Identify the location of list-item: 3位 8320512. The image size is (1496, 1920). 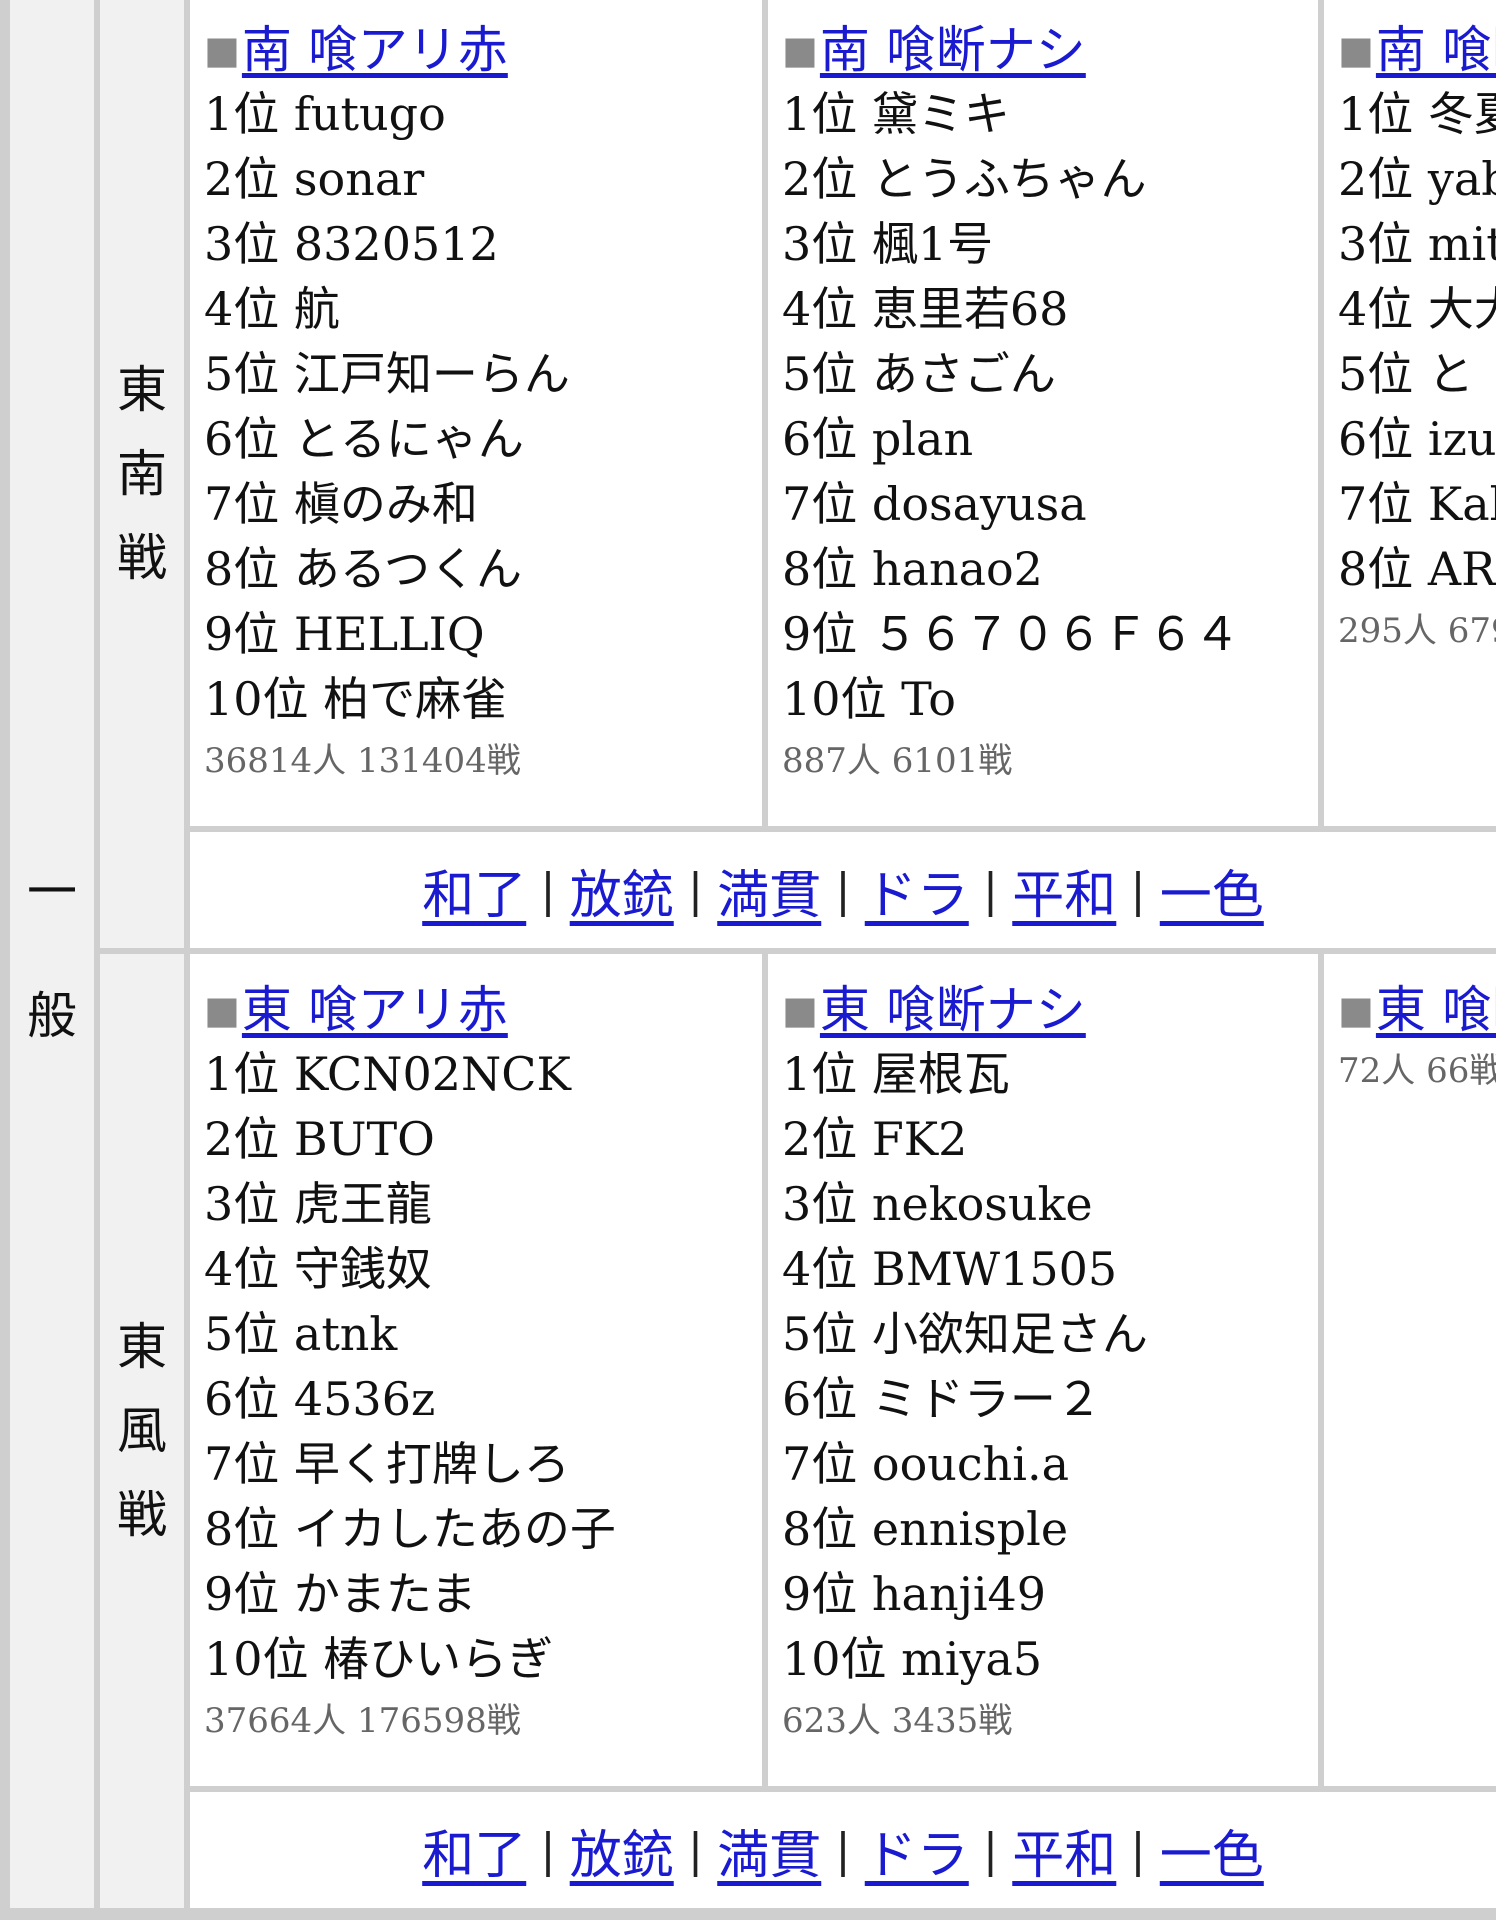
(351, 244).